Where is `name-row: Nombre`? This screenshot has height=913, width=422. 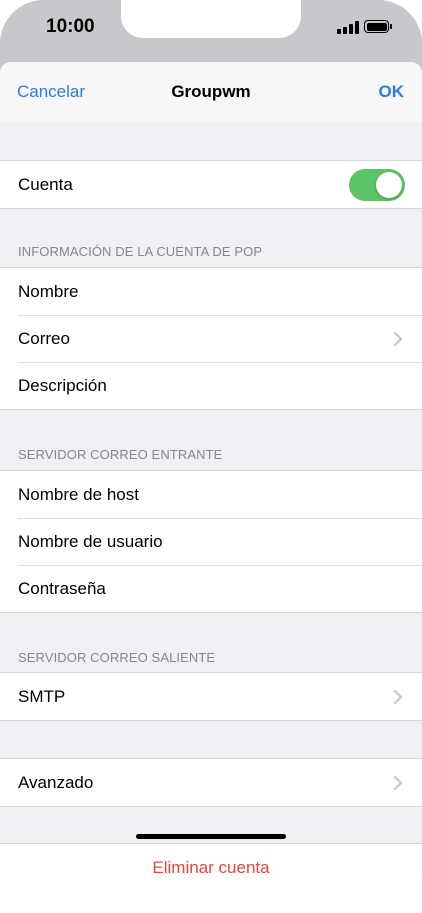 name-row: Nombre is located at coordinates (211, 291).